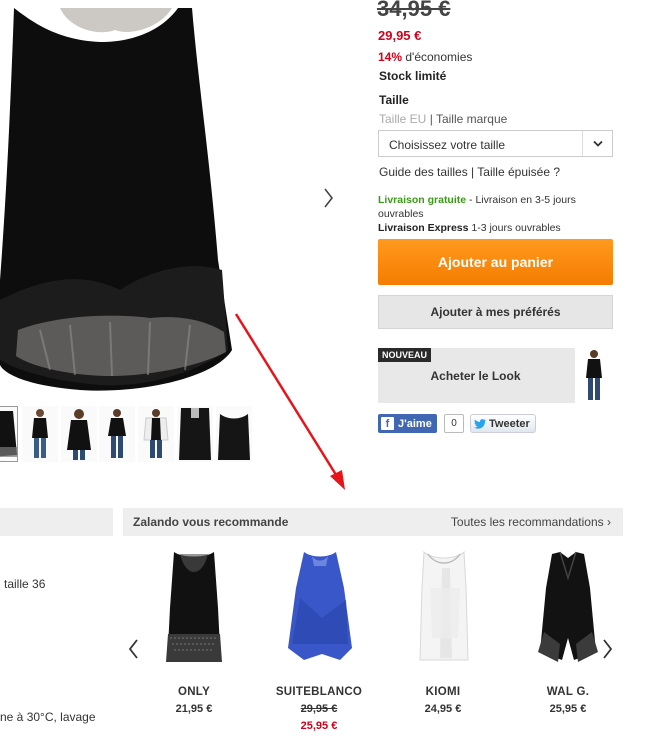  What do you see at coordinates (194, 692) in the screenshot?
I see `recommended-product-brand: ONLY` at bounding box center [194, 692].